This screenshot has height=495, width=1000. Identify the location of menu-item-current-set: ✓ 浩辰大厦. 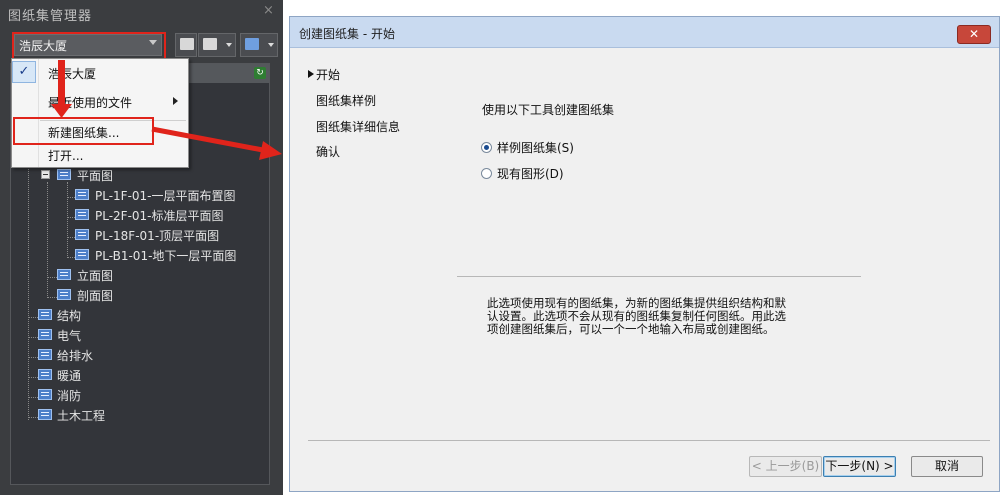
(100, 72).